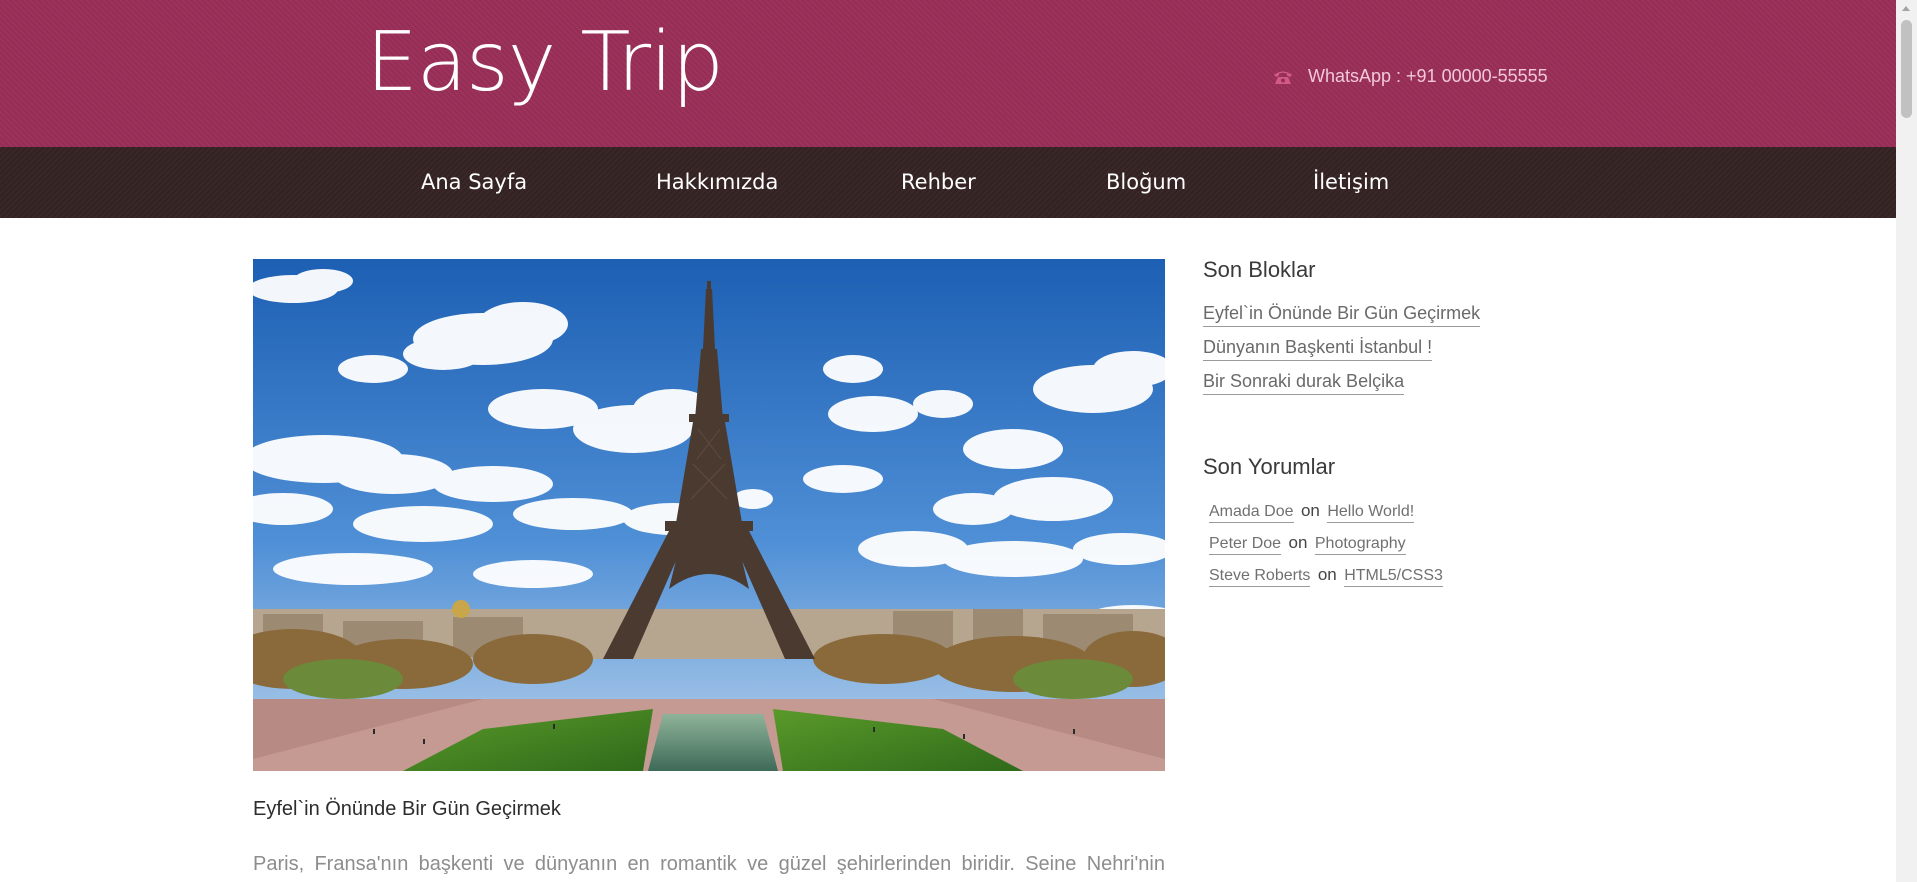 Image resolution: width=1917 pixels, height=882 pixels. I want to click on recent-post-link: Bir Sonraki durak Belçika, so click(1304, 383).